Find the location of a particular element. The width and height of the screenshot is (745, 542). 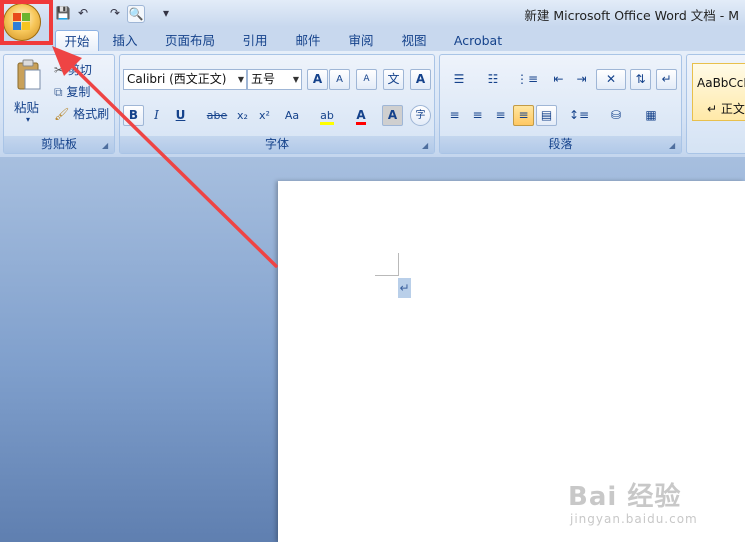

annotation-arrow is located at coordinates (165, 157).